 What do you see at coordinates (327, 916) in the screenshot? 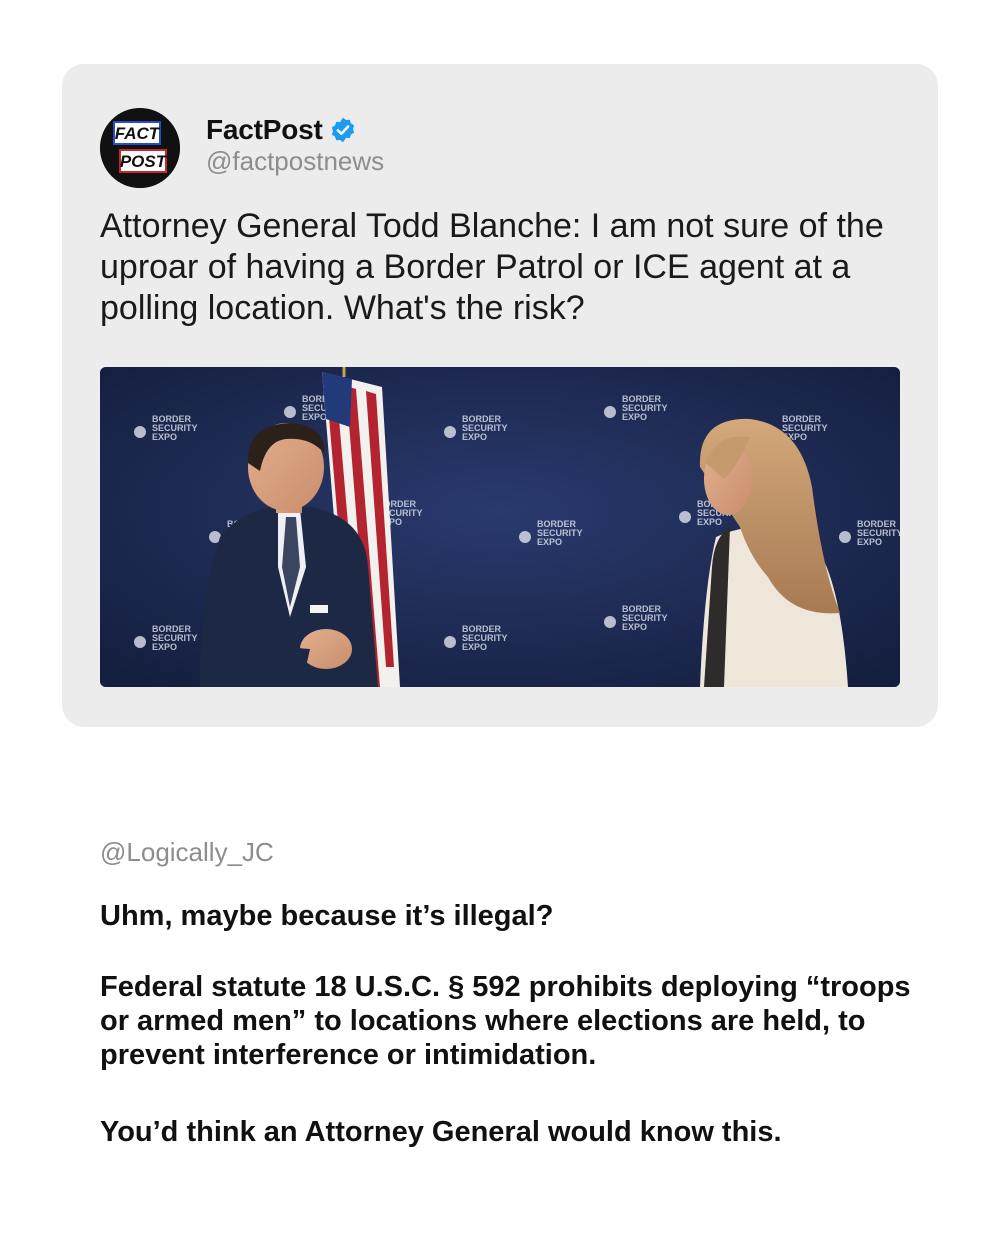
I see `reply-paragraph-1: Uhm, maybe because it’s illegal?` at bounding box center [327, 916].